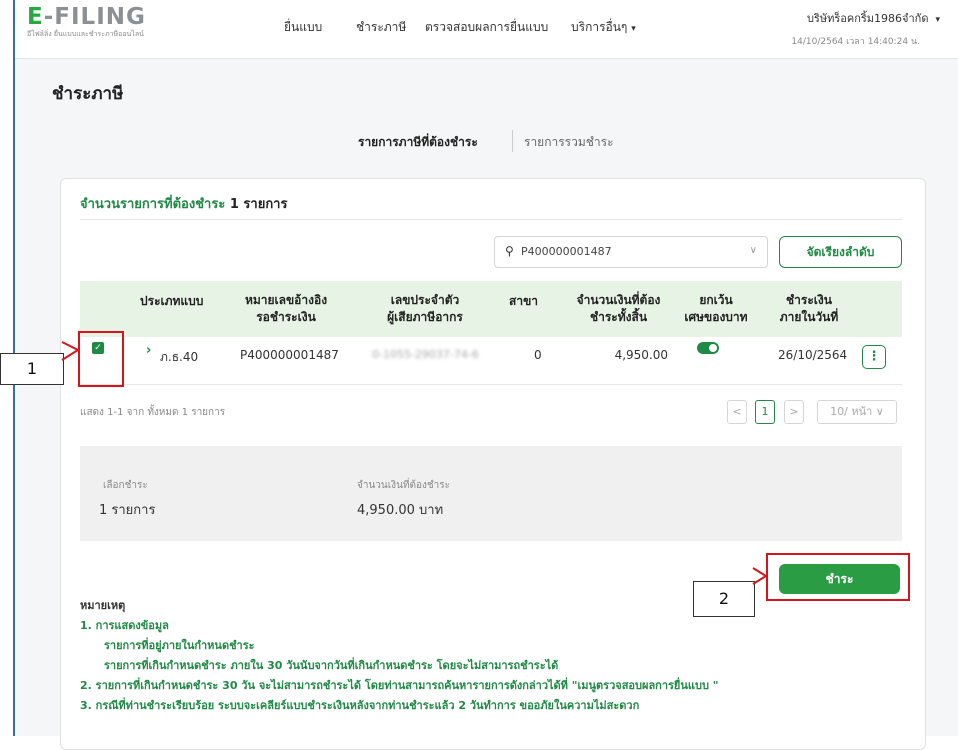 This screenshot has width=958, height=750. Describe the element at coordinates (794, 412) in the screenshot. I see `next-page-button: >` at that location.